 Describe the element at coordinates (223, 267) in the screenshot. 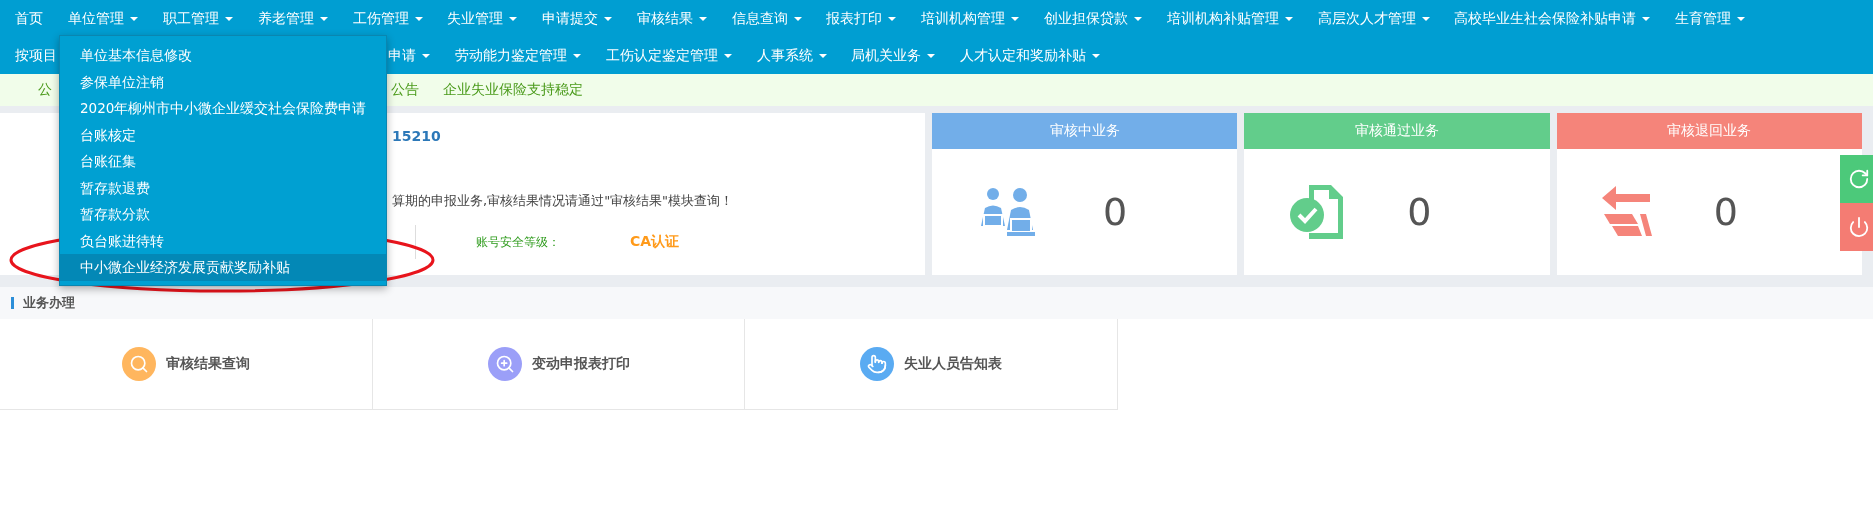

I see `dropdown-item: 中小微企业经济发展贡献奖励补贴` at that location.